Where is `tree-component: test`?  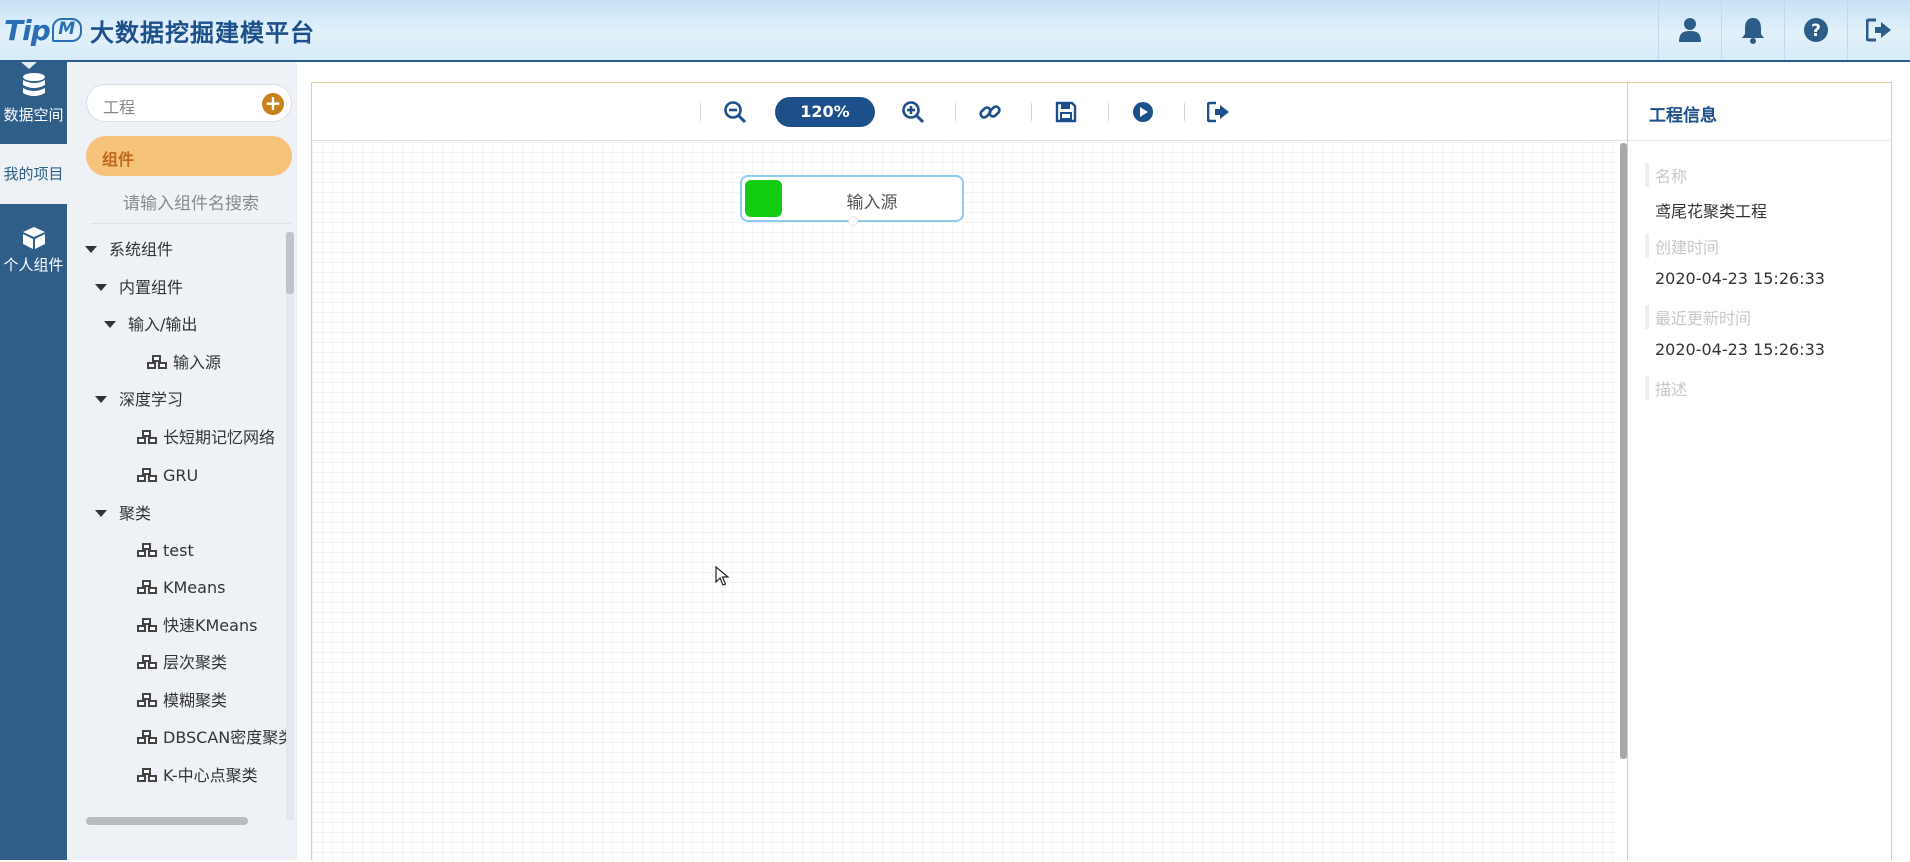 tree-component: test is located at coordinates (165, 551).